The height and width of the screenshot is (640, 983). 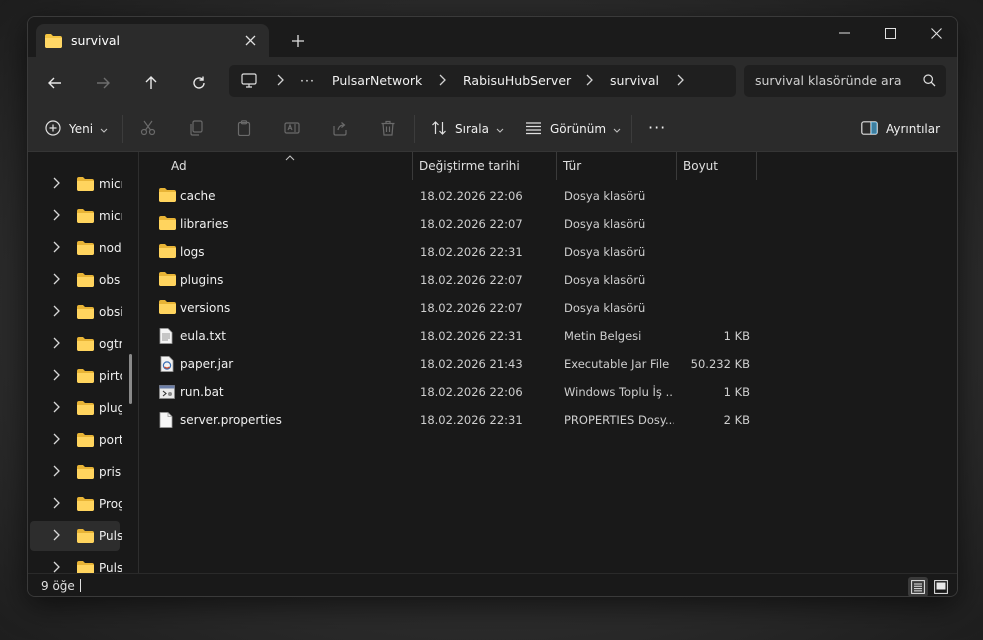 What do you see at coordinates (890, 33) in the screenshot?
I see `maximize-button` at bounding box center [890, 33].